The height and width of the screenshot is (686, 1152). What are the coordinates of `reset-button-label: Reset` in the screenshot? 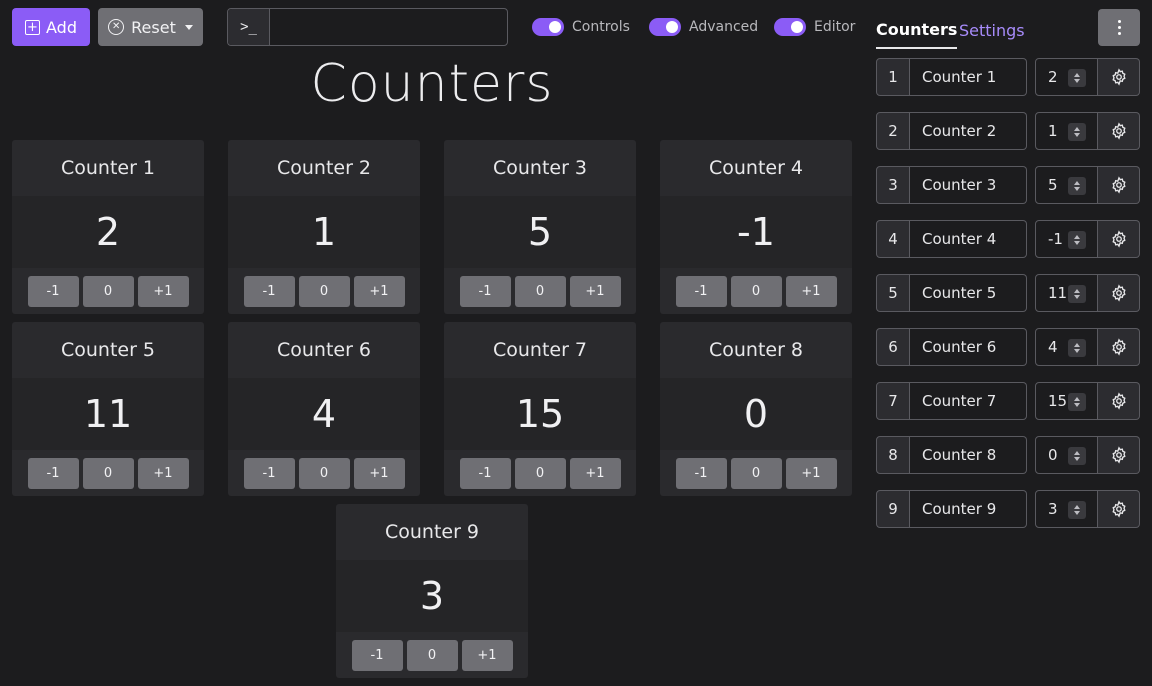 It's located at (153, 27).